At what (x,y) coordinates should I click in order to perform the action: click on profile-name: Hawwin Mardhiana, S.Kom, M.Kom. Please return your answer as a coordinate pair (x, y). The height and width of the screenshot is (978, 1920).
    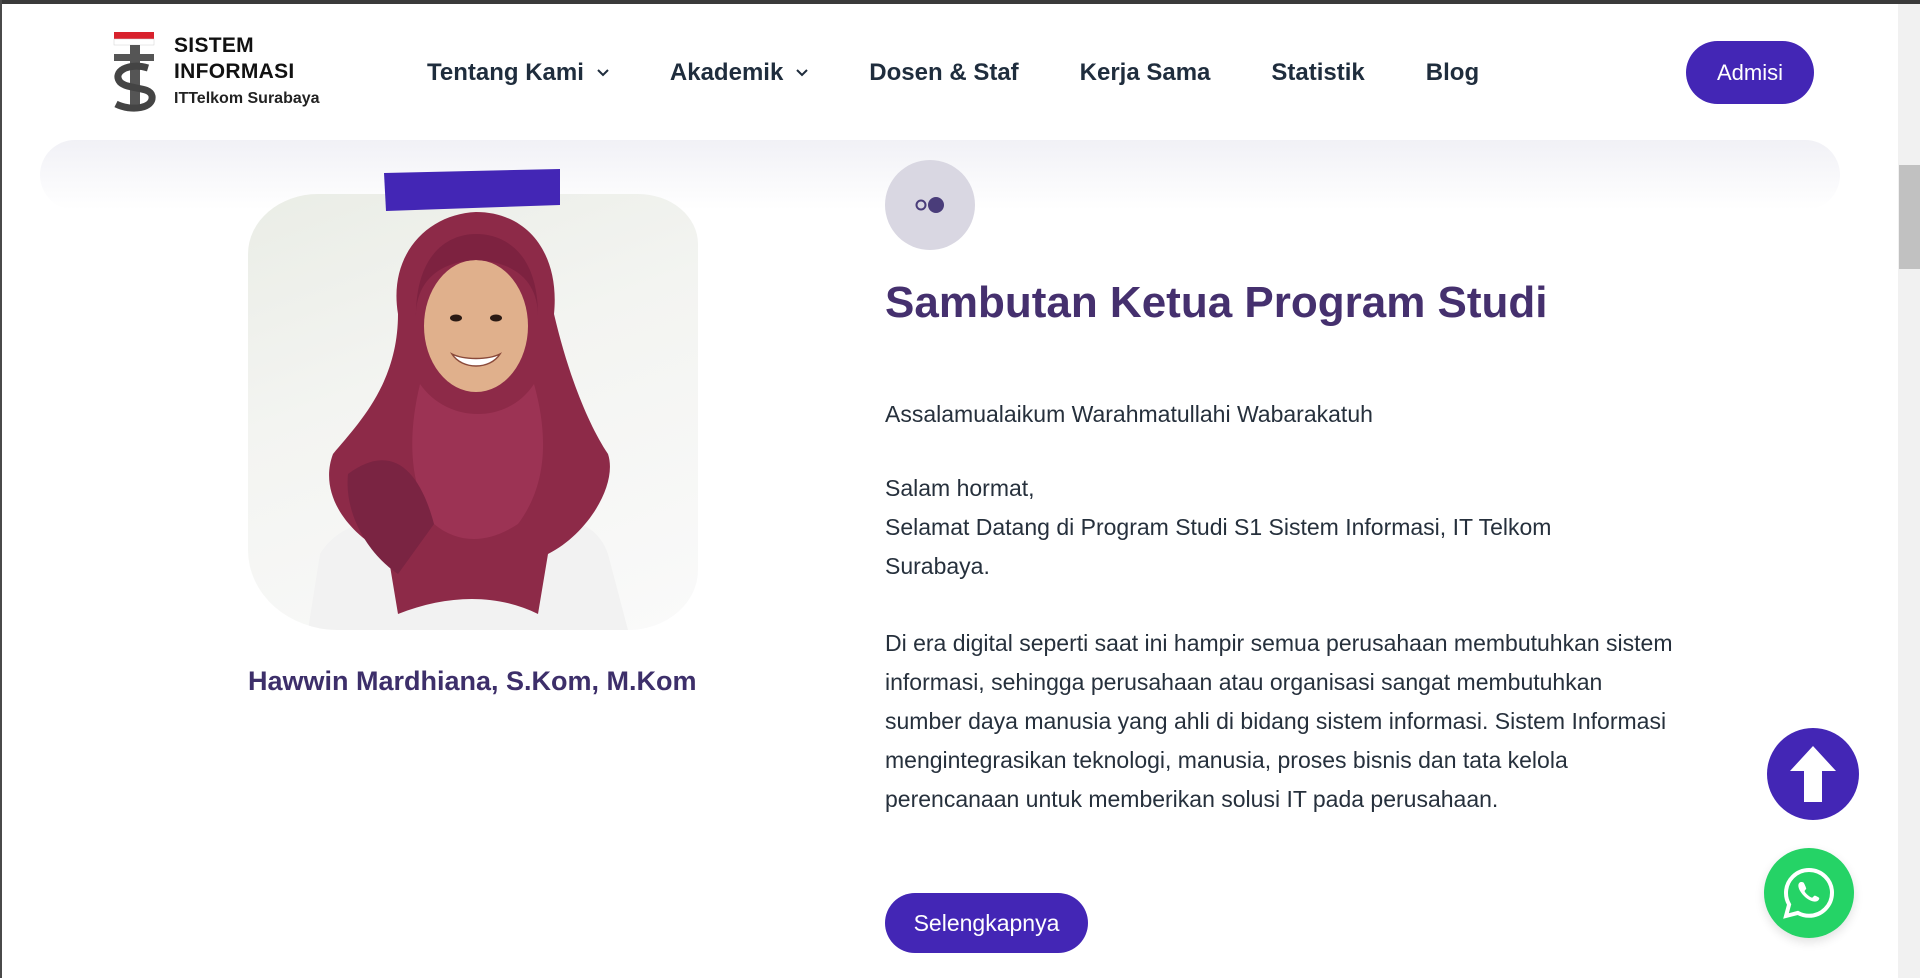
    Looking at the image, I should click on (472, 681).